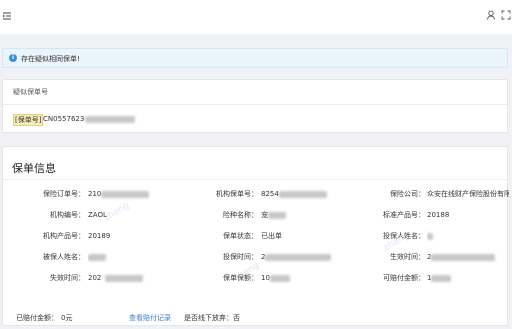 This screenshot has height=329, width=512. I want to click on field-label: 是否线下放弃：, so click(208, 318).